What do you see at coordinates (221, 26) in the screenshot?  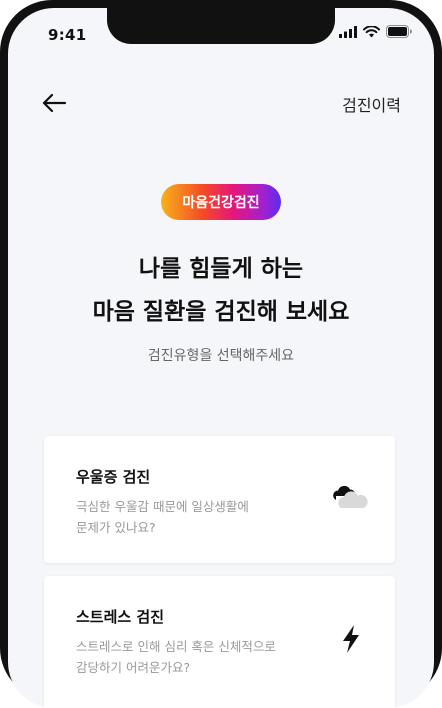 I see `notch` at bounding box center [221, 26].